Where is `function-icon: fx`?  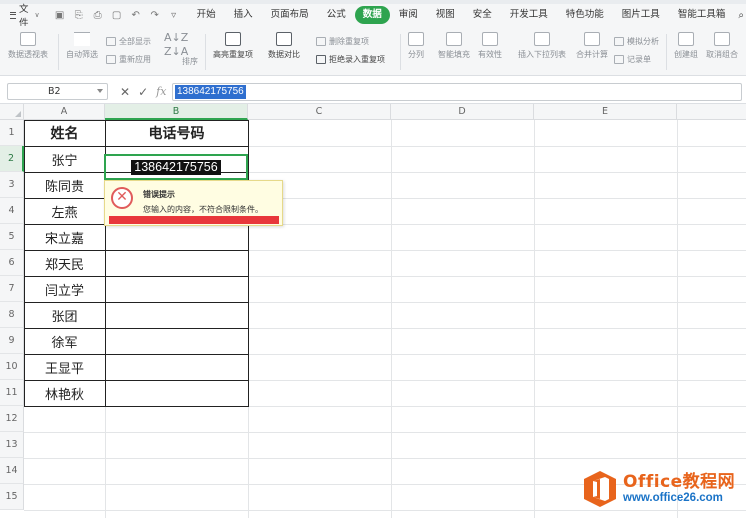
function-icon: fx is located at coordinates (161, 91).